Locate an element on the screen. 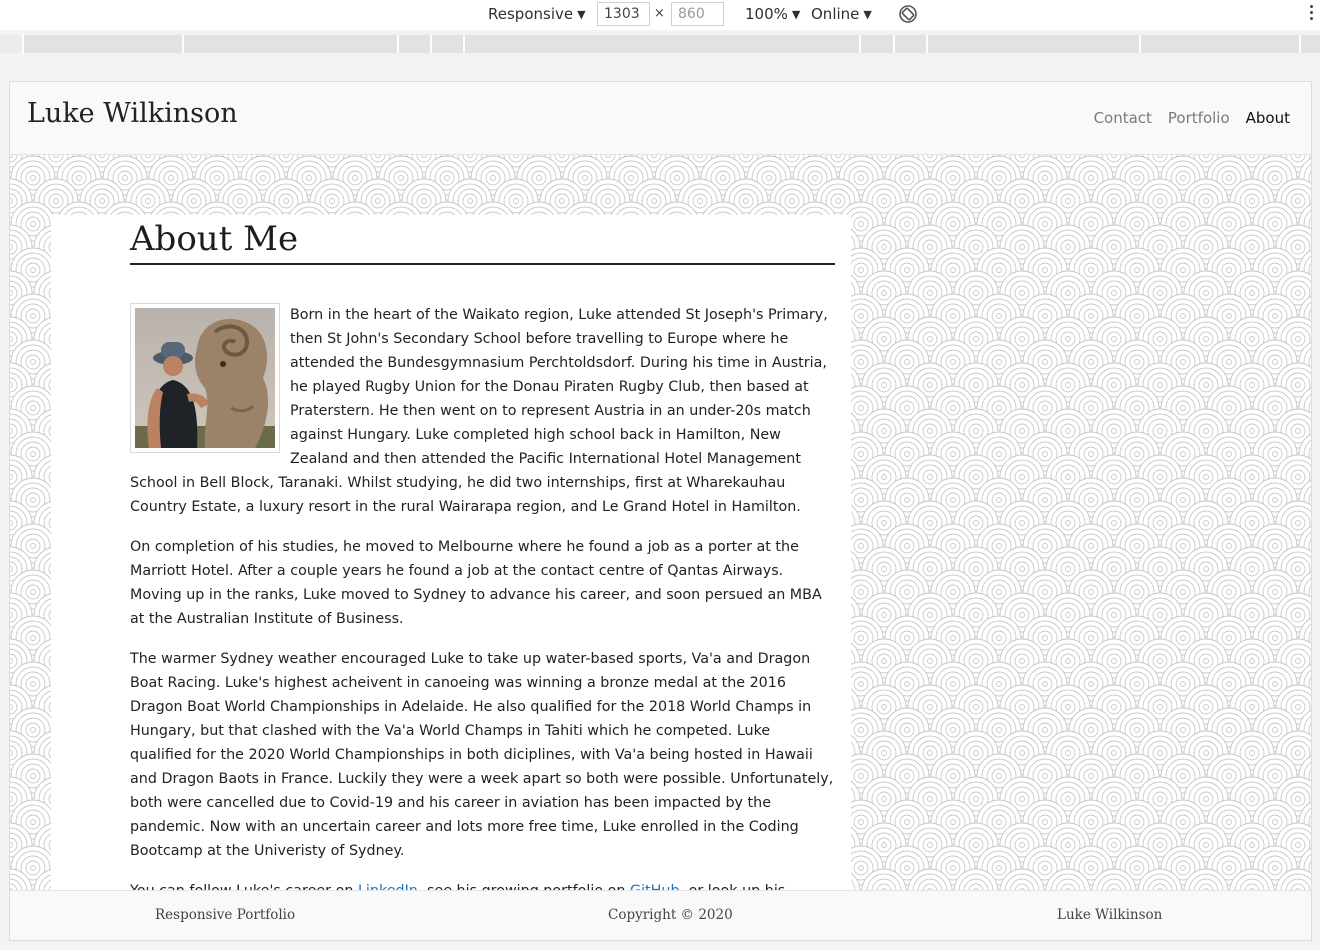 The height and width of the screenshot is (950, 1320). nav-portfolio: Portfolio is located at coordinates (1199, 118).